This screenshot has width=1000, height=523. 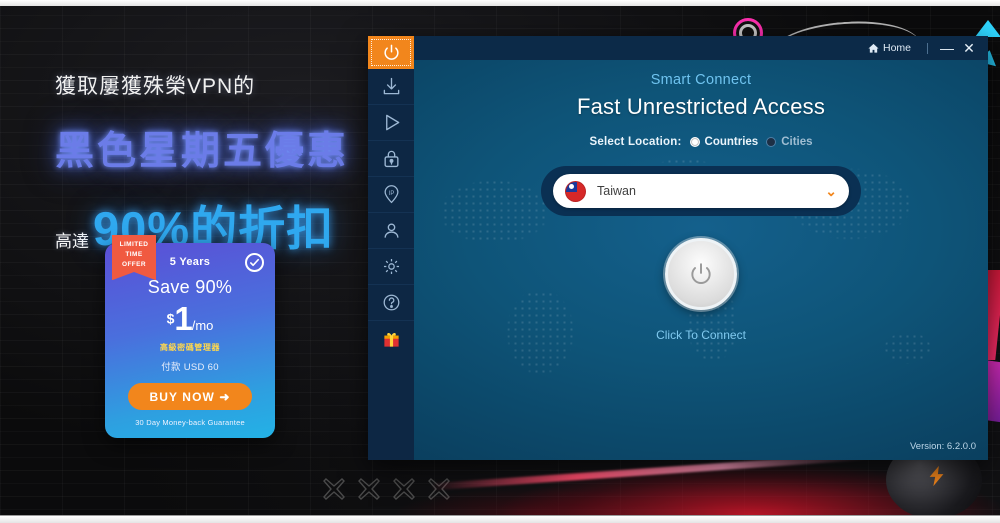 What do you see at coordinates (635, 142) in the screenshot?
I see `select-location-label: Select Location:` at bounding box center [635, 142].